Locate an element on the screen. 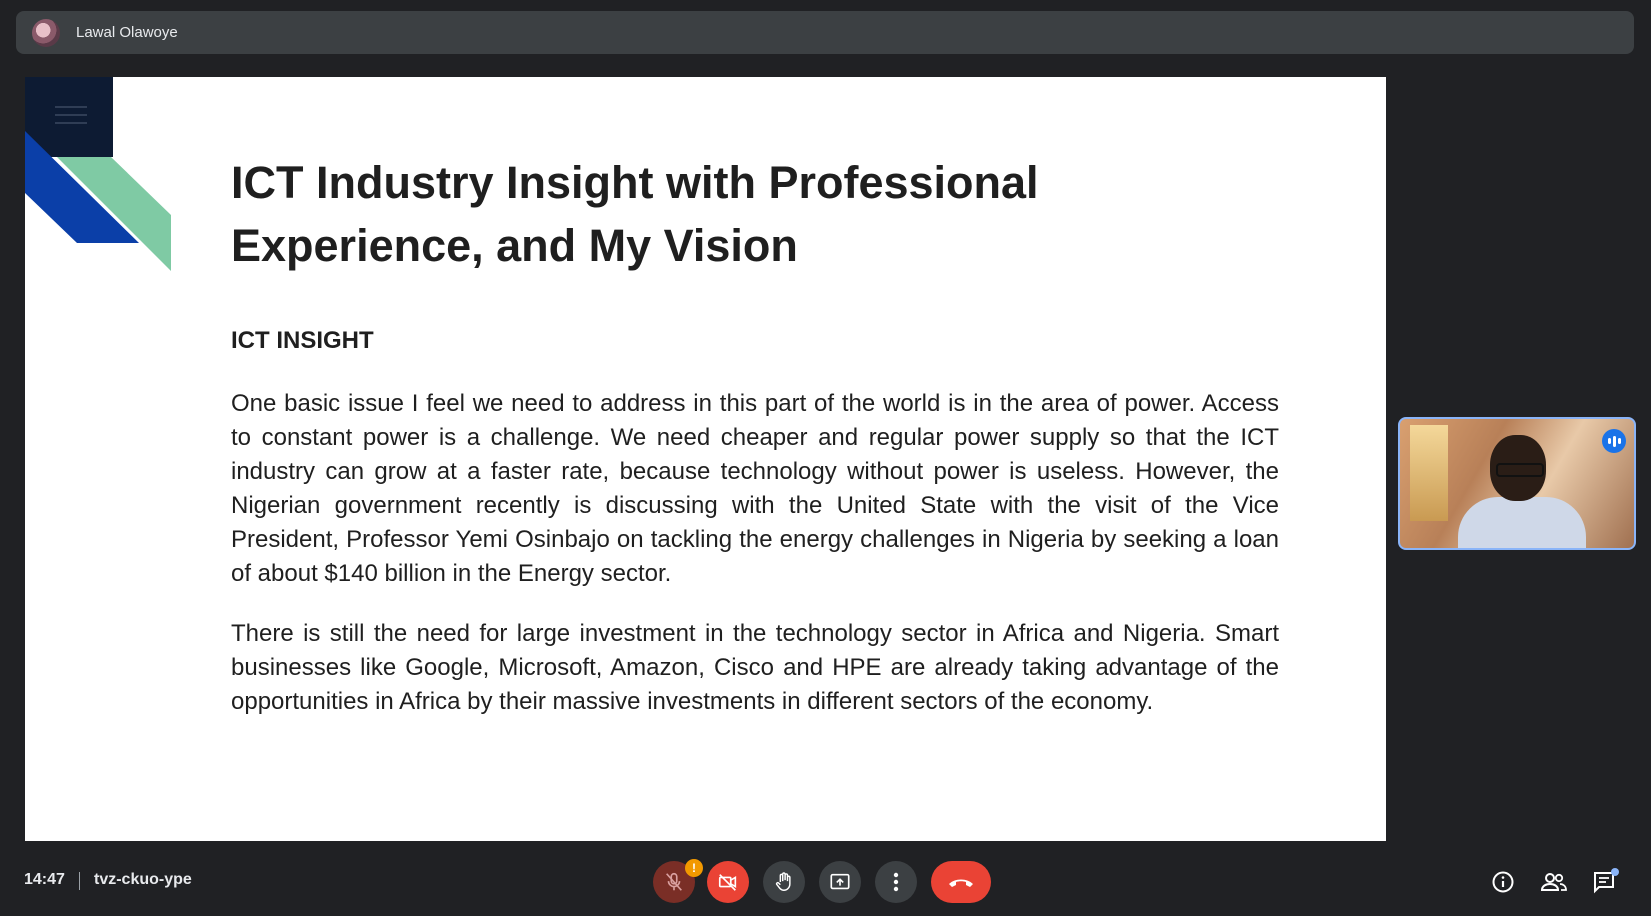 The height and width of the screenshot is (916, 1651). meeting-clock: 14:47 is located at coordinates (44, 879).